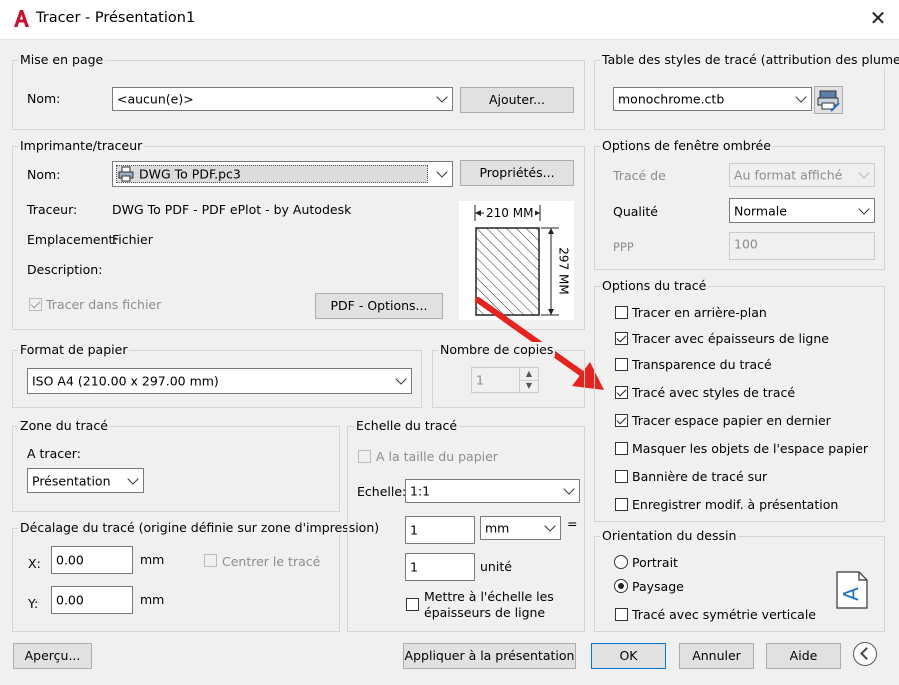 The width and height of the screenshot is (899, 685). Describe the element at coordinates (865, 654) in the screenshot. I see `collapse-options-button` at that location.